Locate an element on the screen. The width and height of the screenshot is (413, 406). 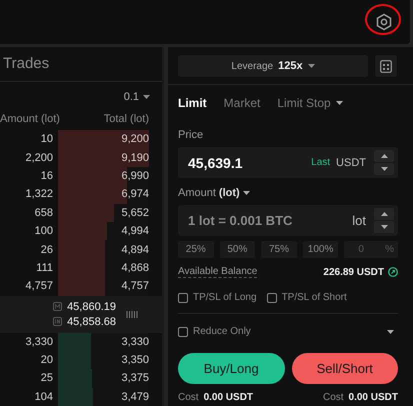
mark-price-icon is located at coordinates (57, 306).